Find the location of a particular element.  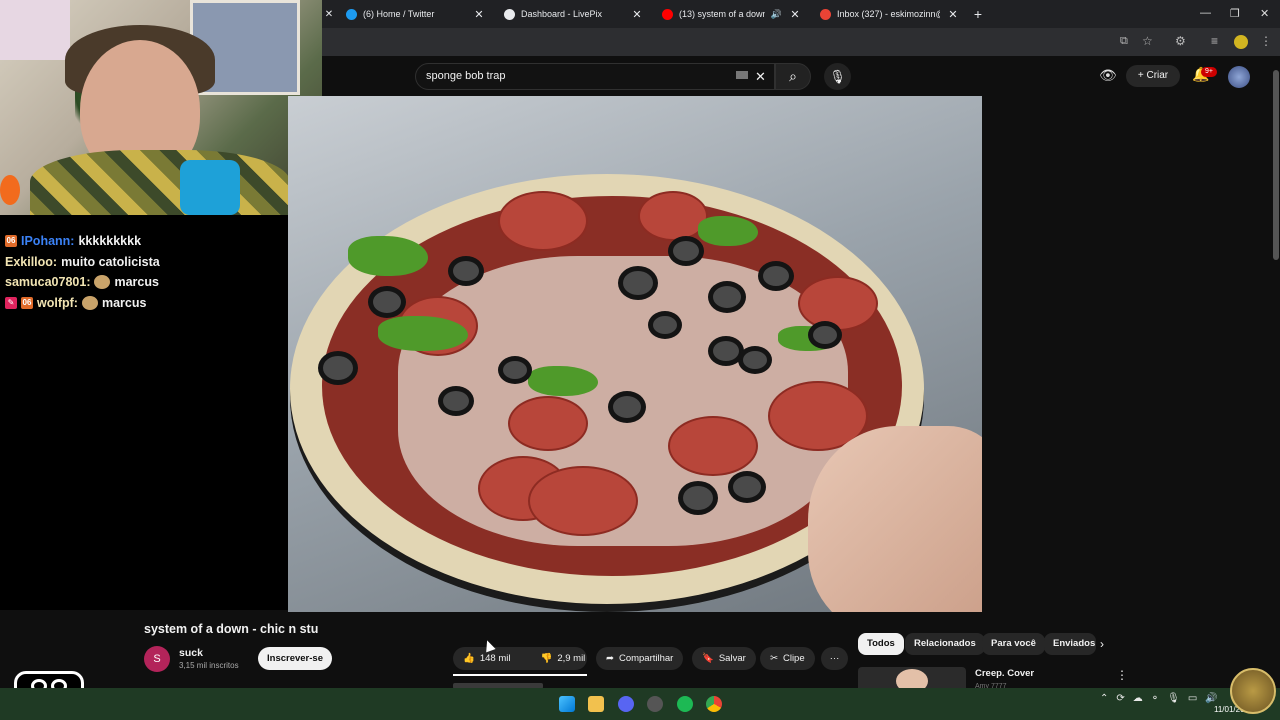

tab-title: Inbox (327) - eskimozinn@gm is located at coordinates (888, 14).